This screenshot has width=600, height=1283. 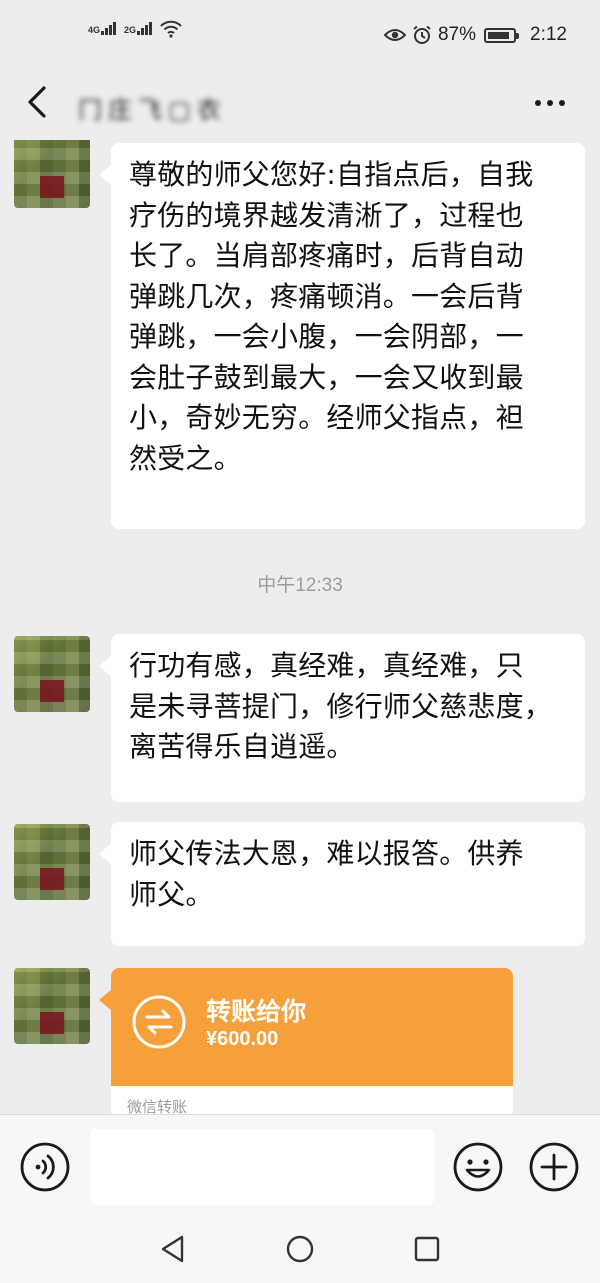 What do you see at coordinates (262, 1167) in the screenshot?
I see `message-input` at bounding box center [262, 1167].